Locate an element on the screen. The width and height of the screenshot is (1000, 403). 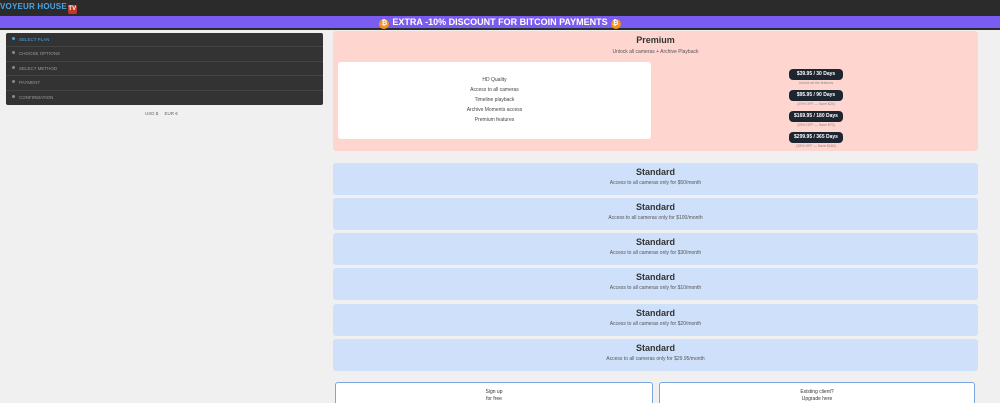
step-payment: Payment is located at coordinates (164, 83).